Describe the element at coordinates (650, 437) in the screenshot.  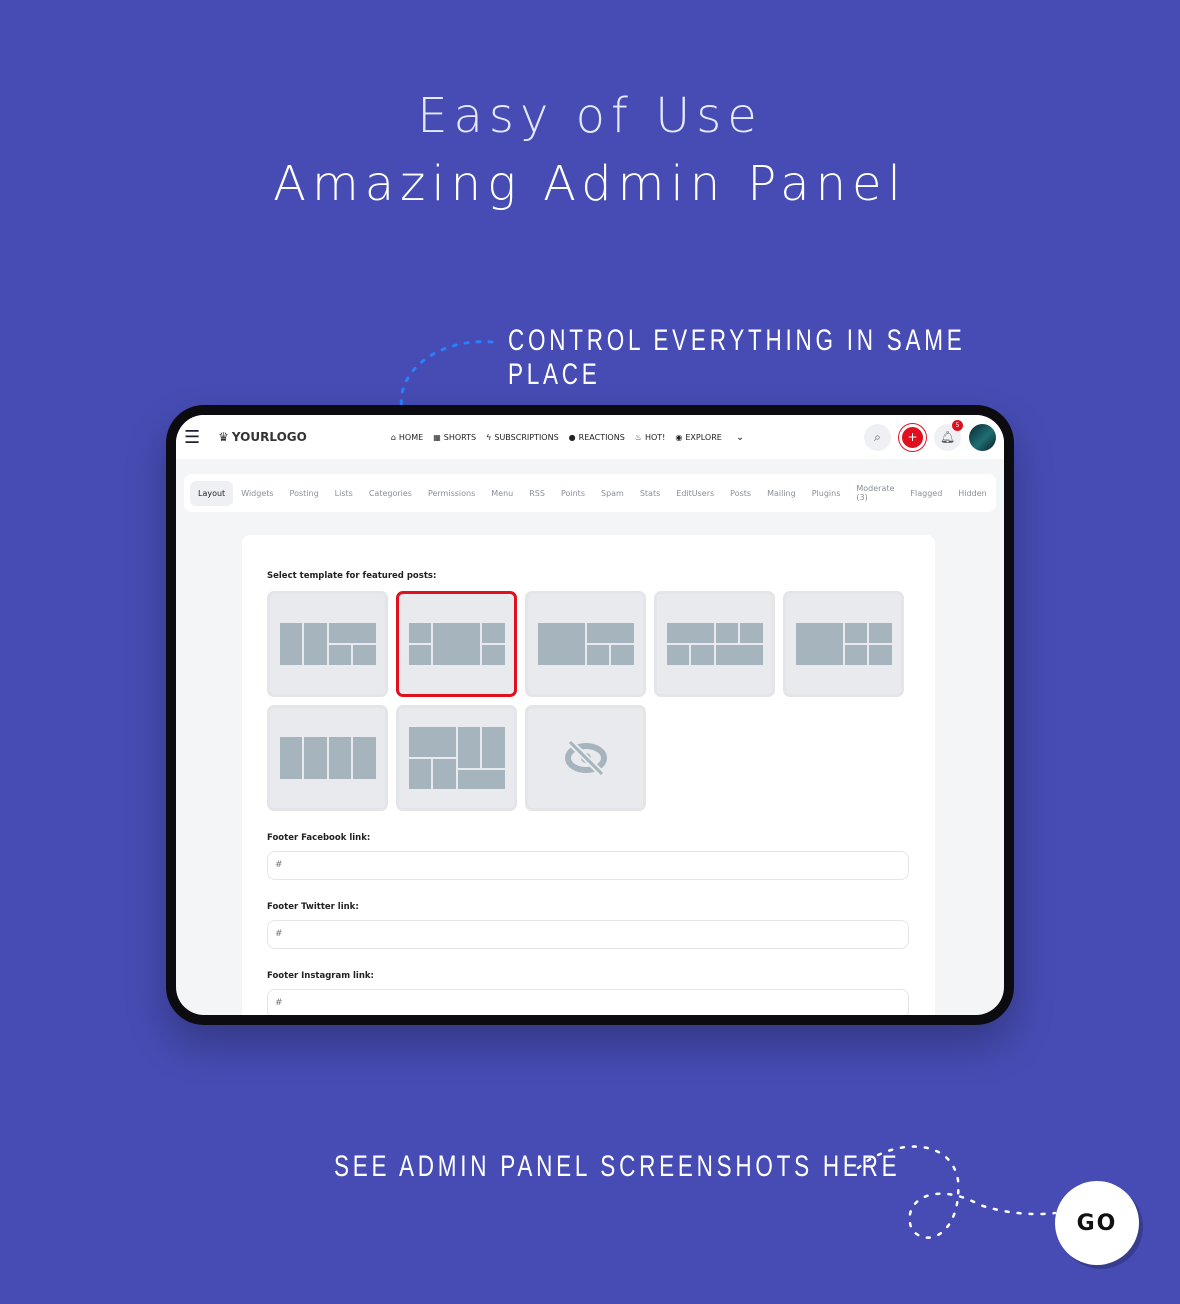
I see `nav-item-hot: ♨ HOT!` at that location.